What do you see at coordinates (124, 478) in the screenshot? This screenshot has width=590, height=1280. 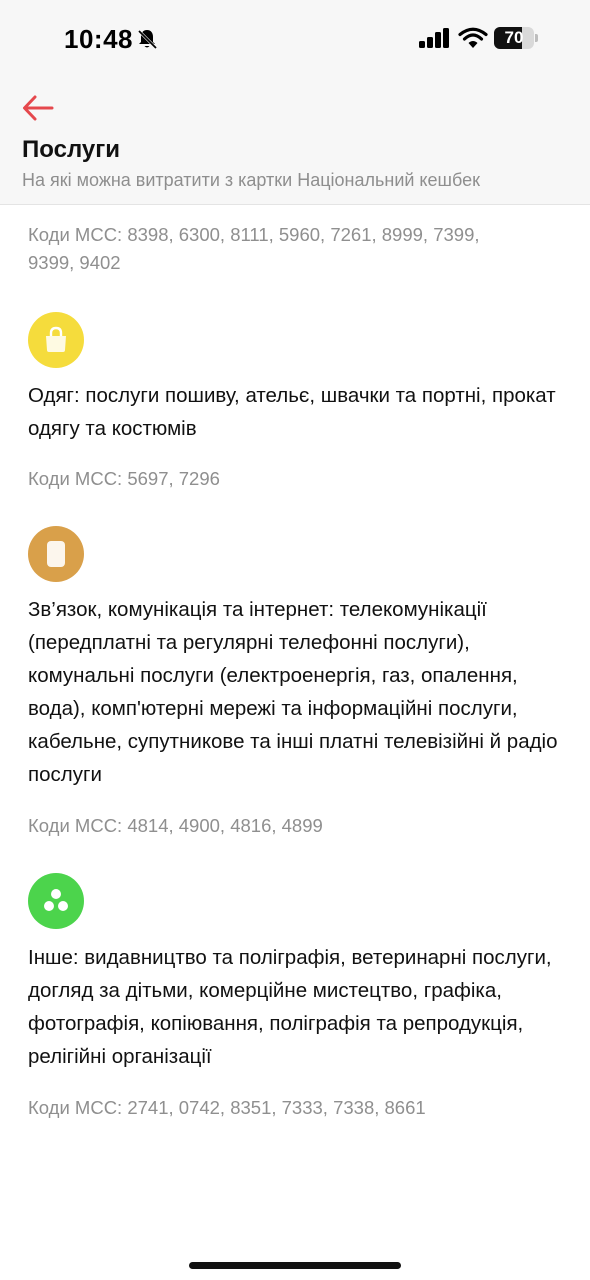 I see `mcc-codes: Коди MCC: 5697, 7296` at bounding box center [124, 478].